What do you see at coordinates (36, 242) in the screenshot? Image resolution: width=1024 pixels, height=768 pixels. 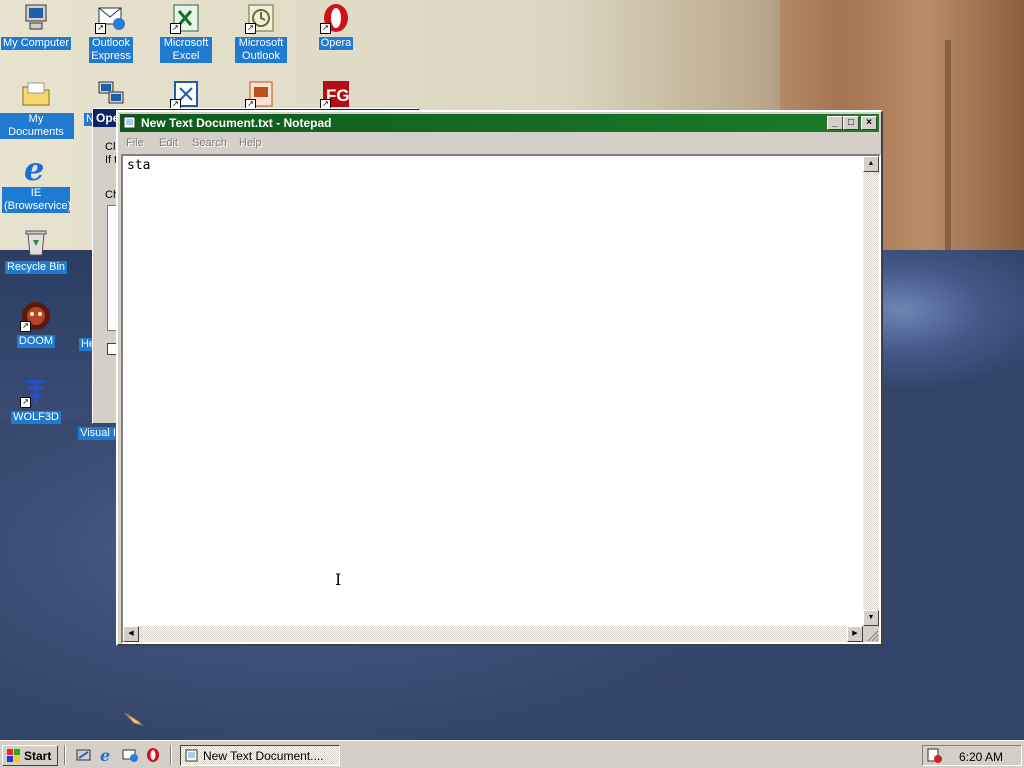 I see `recycle-bin-icon` at bounding box center [36, 242].